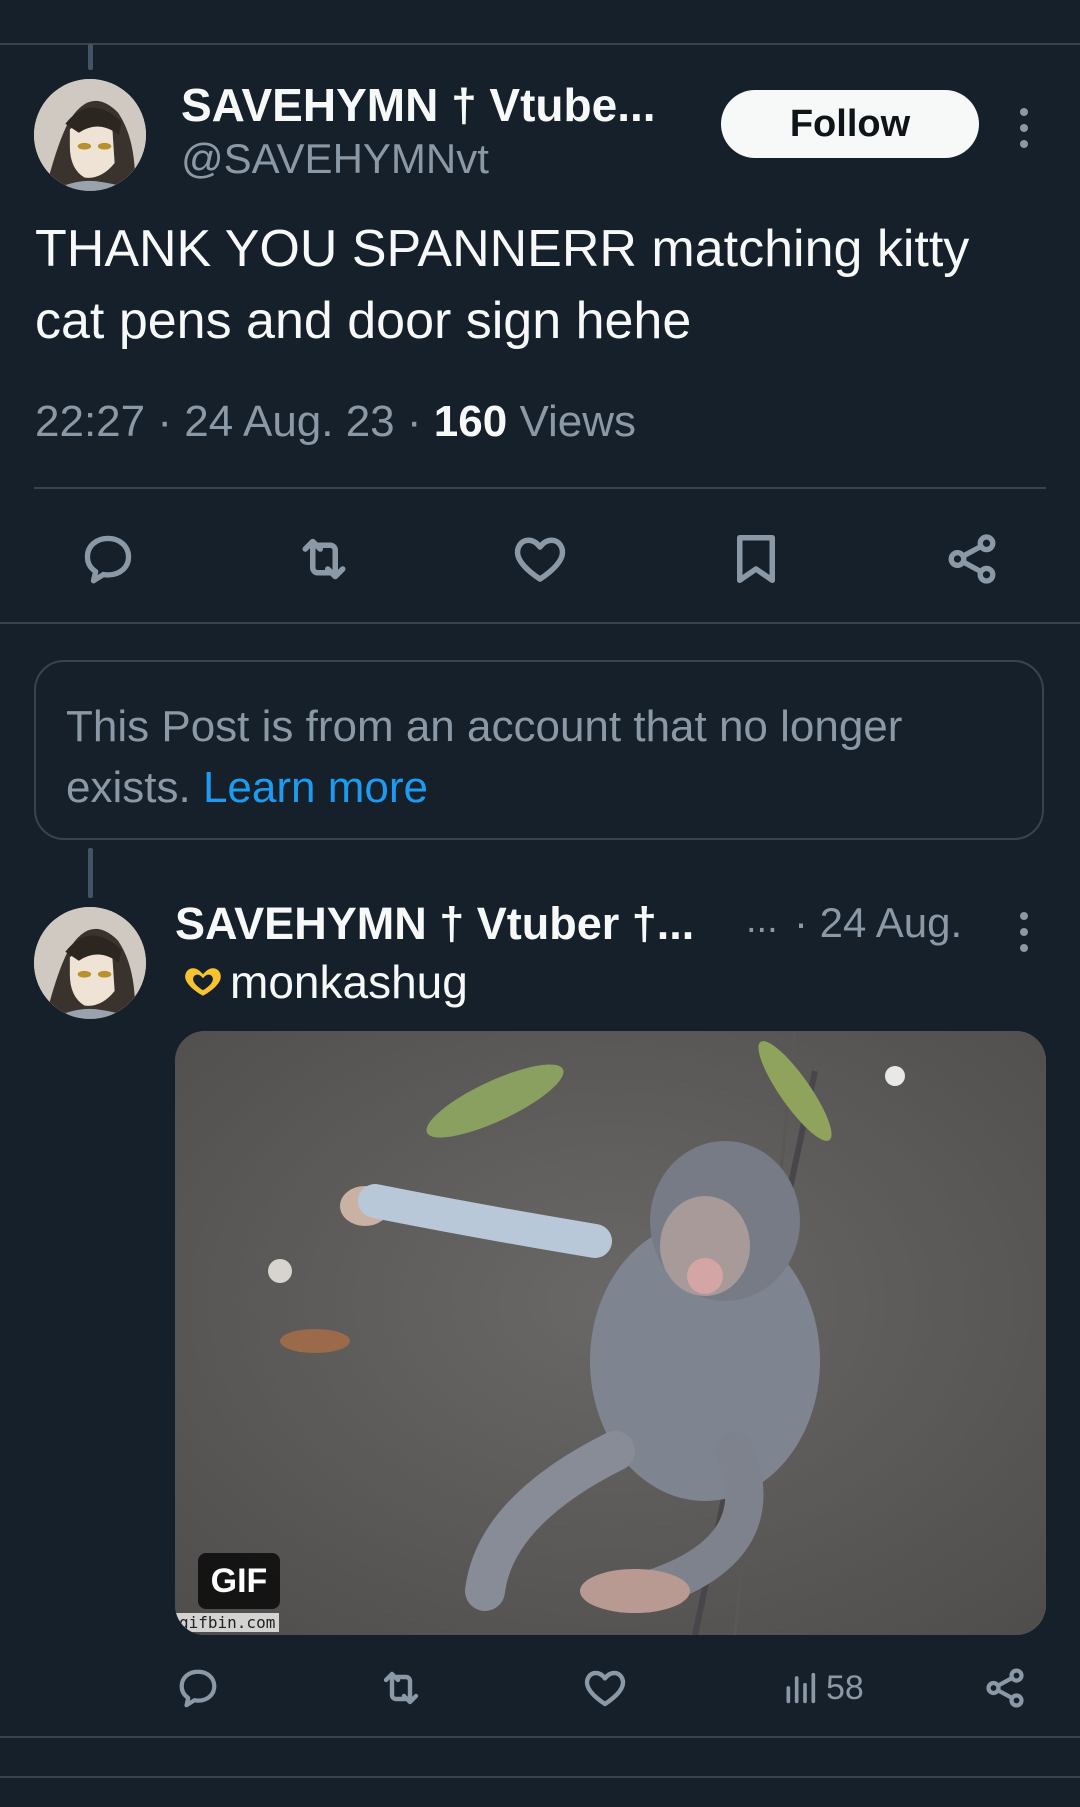 This screenshot has width=1080, height=1807. Describe the element at coordinates (470, 421) in the screenshot. I see `views-count: 160` at that location.